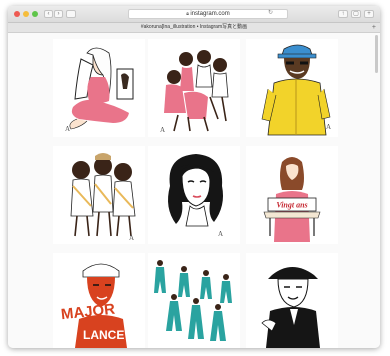 The height and width of the screenshot is (356, 390). I want to click on address-text: instagram.com, so click(210, 14).